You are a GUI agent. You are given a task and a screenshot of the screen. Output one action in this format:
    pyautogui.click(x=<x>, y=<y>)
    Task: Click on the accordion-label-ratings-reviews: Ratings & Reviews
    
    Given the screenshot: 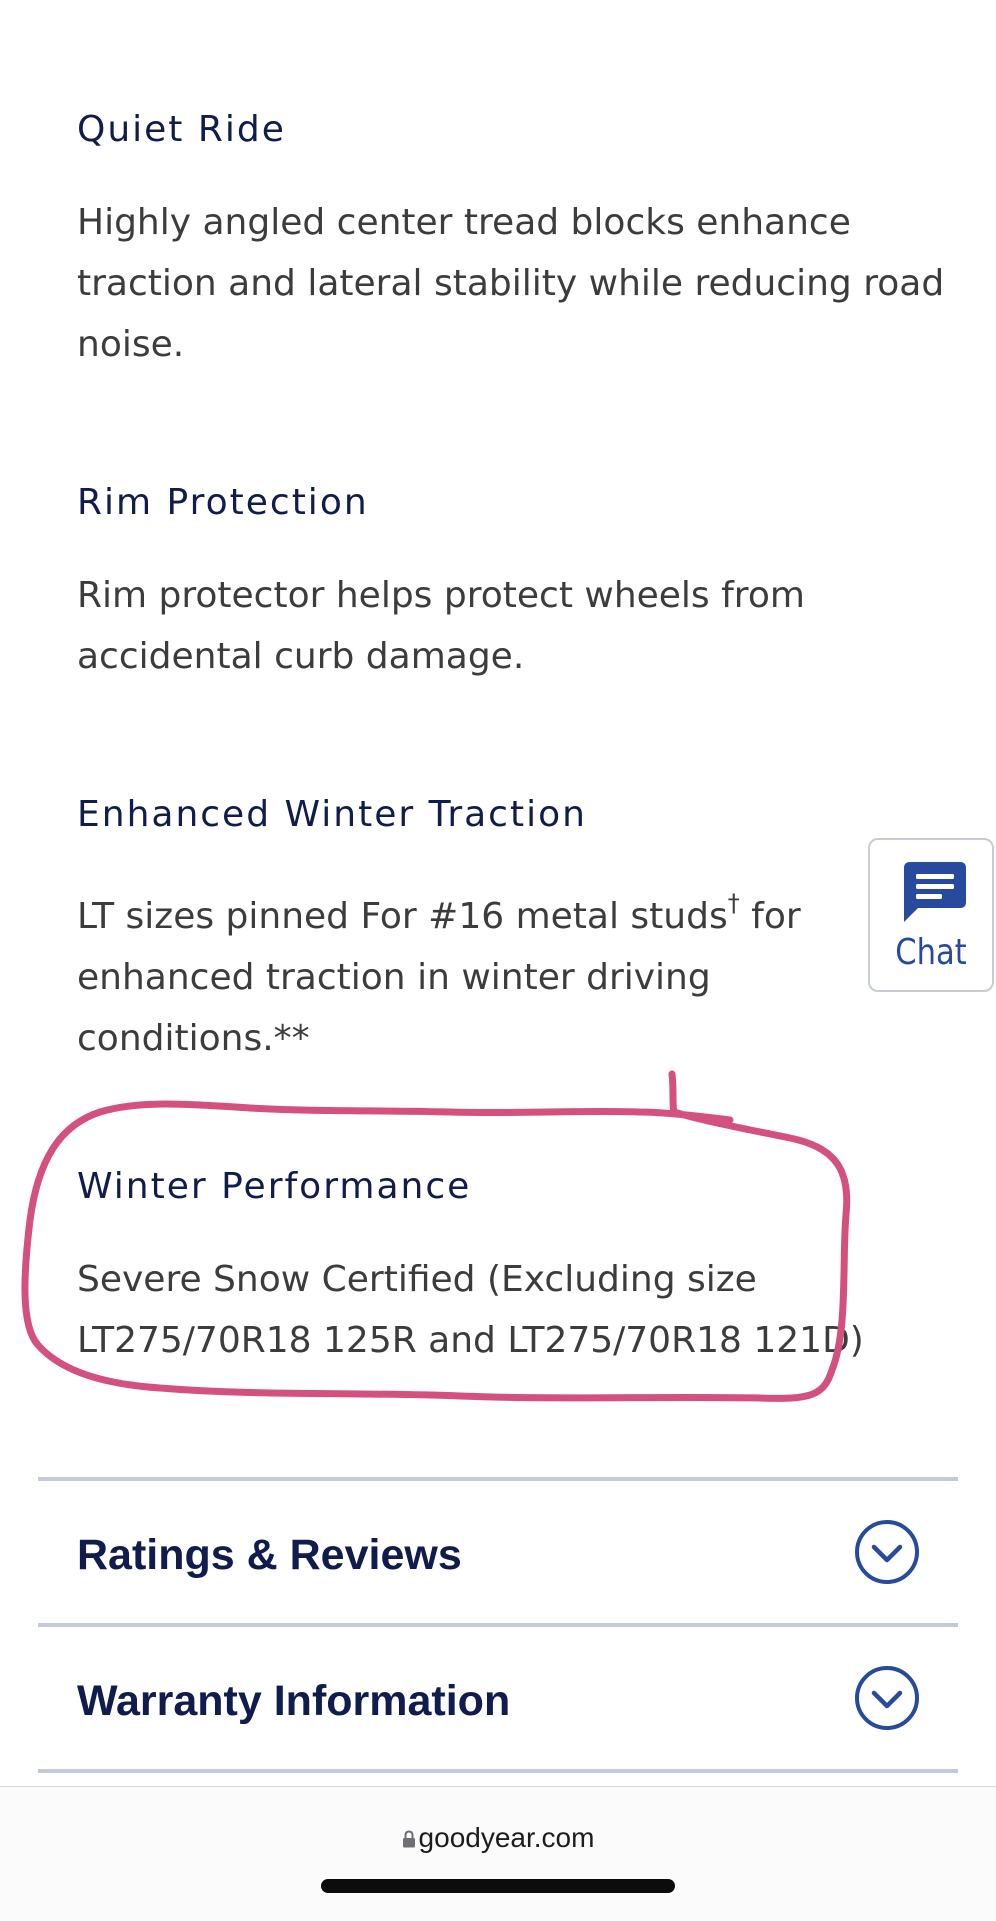 What is the action you would take?
    pyautogui.click(x=269, y=1555)
    